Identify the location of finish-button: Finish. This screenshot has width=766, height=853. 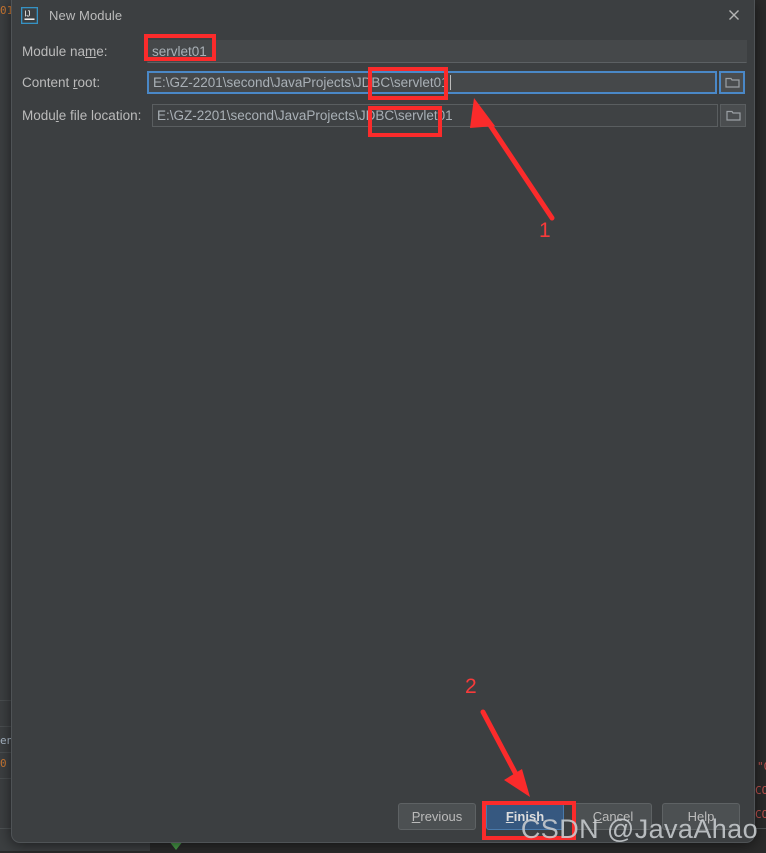
(525, 816).